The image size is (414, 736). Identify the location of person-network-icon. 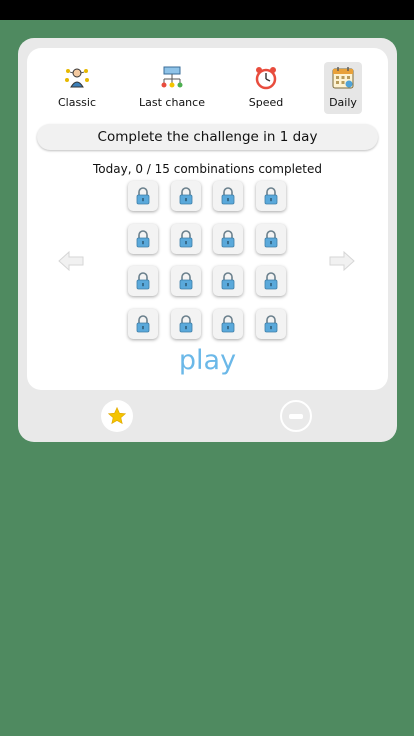
(77, 78).